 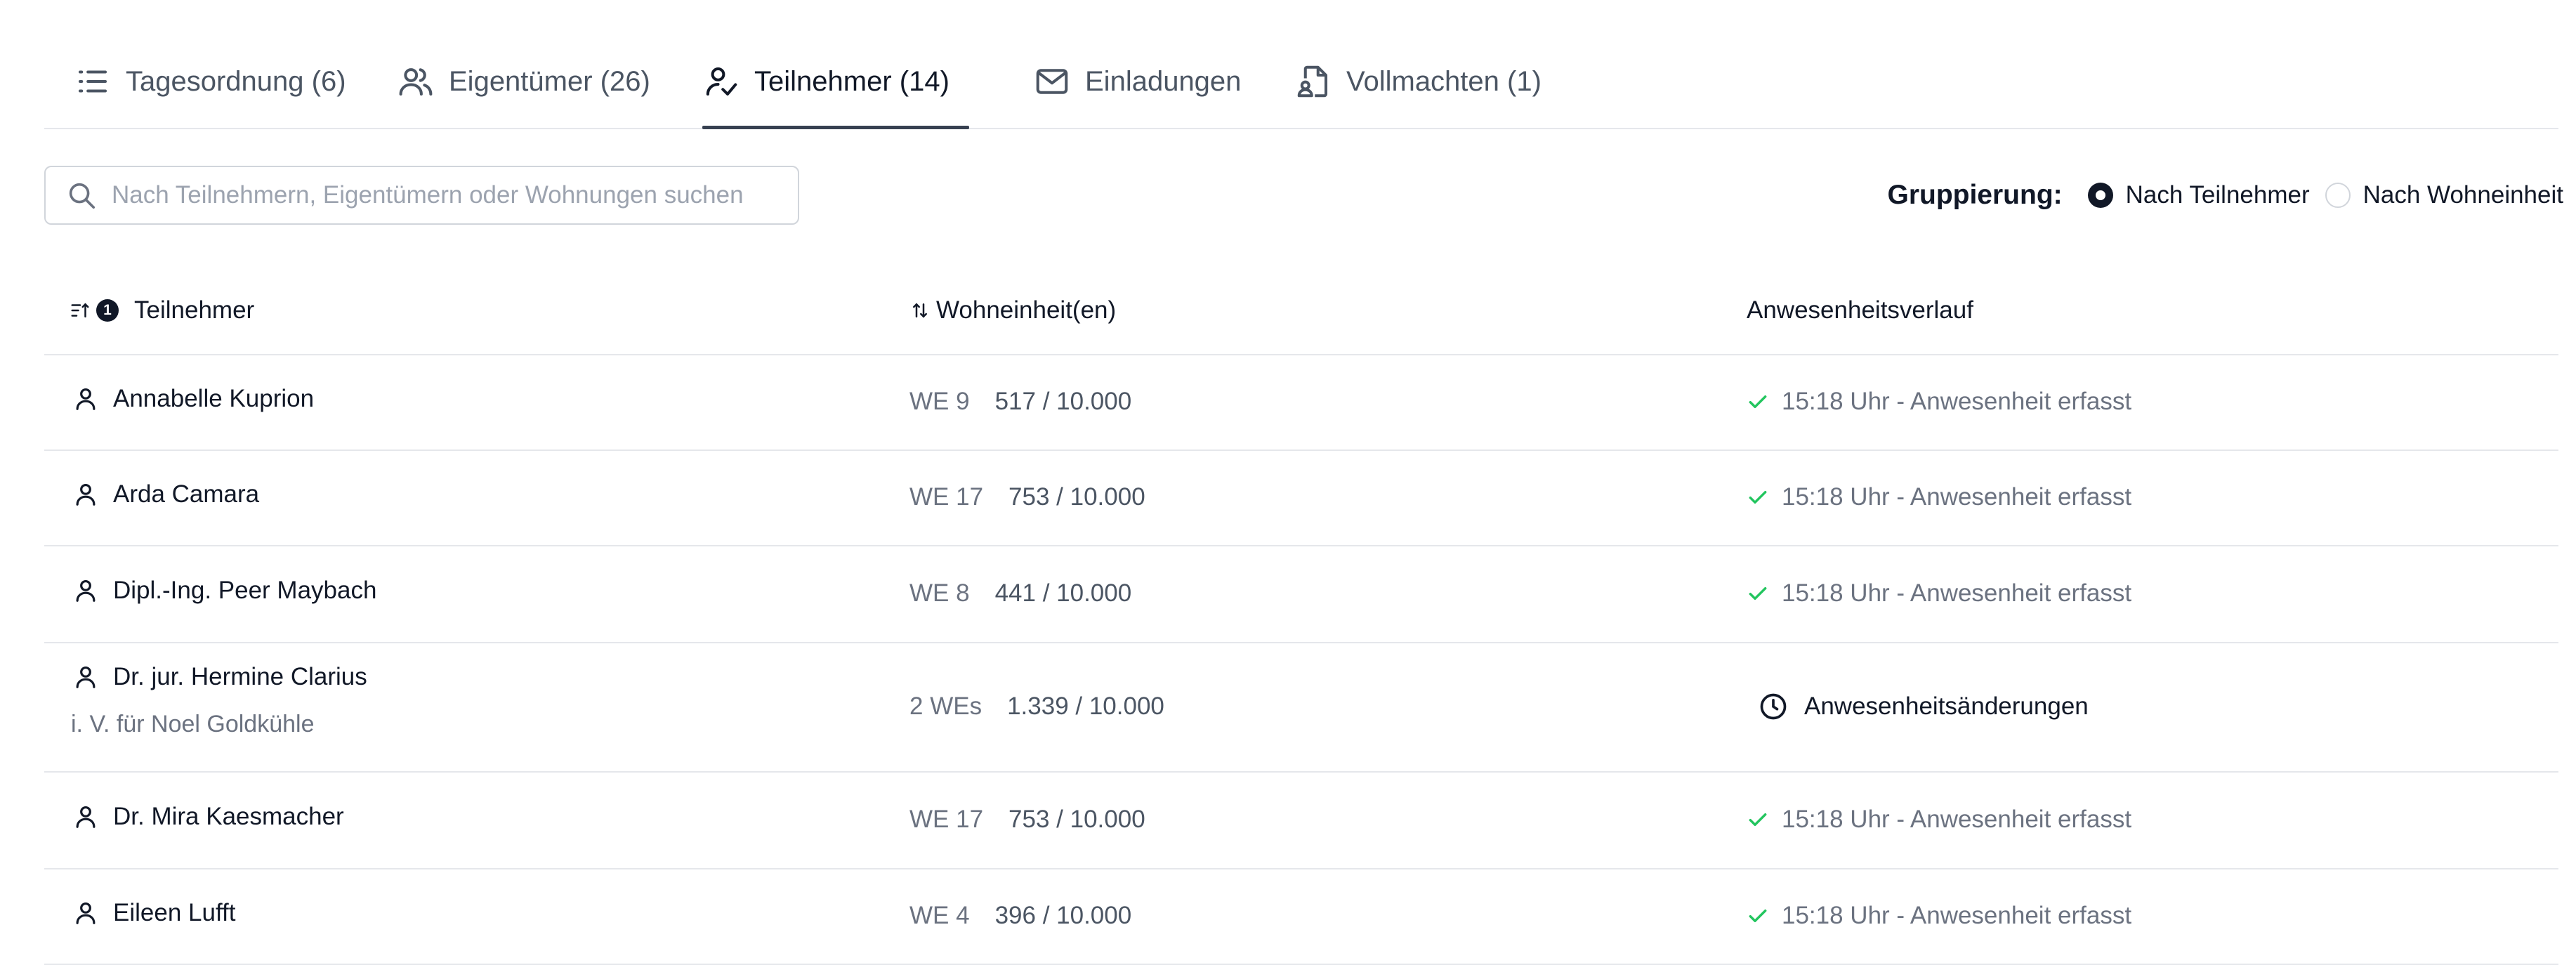 What do you see at coordinates (1052, 81) in the screenshot?
I see `mail-icon` at bounding box center [1052, 81].